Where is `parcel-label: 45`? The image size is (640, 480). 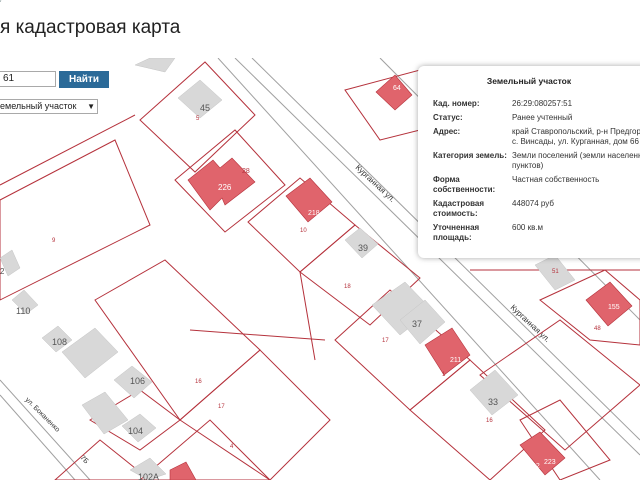 parcel-label: 45 is located at coordinates (205, 108).